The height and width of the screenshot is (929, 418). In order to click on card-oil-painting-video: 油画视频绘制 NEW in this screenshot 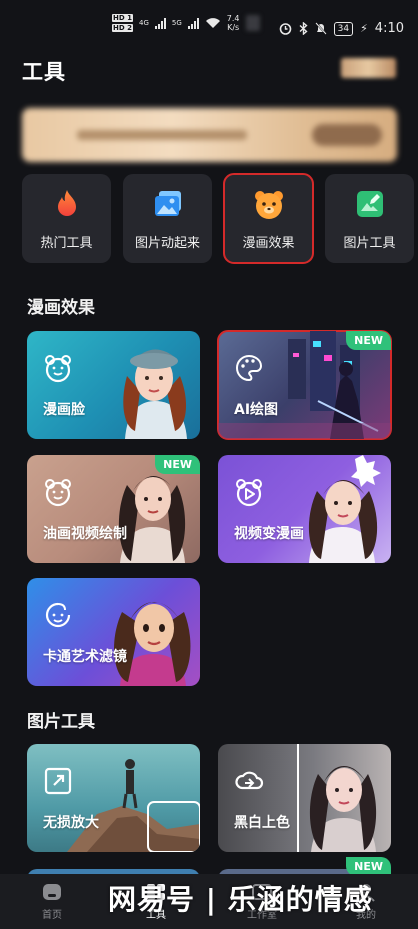, I will do `click(113, 509)`.